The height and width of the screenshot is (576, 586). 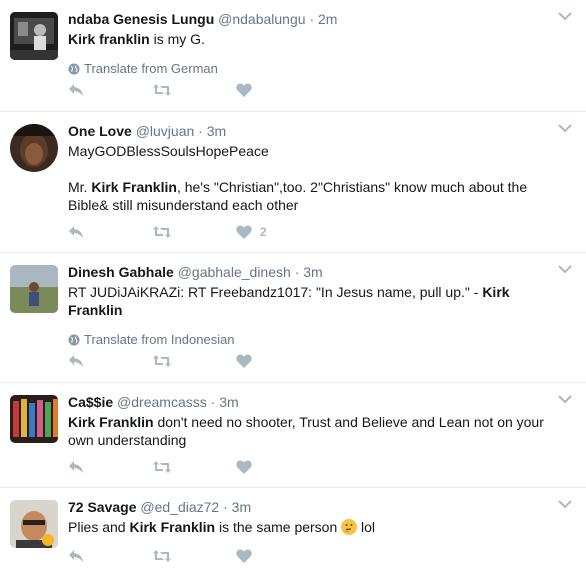 I want to click on like-count: 2, so click(x=263, y=232).